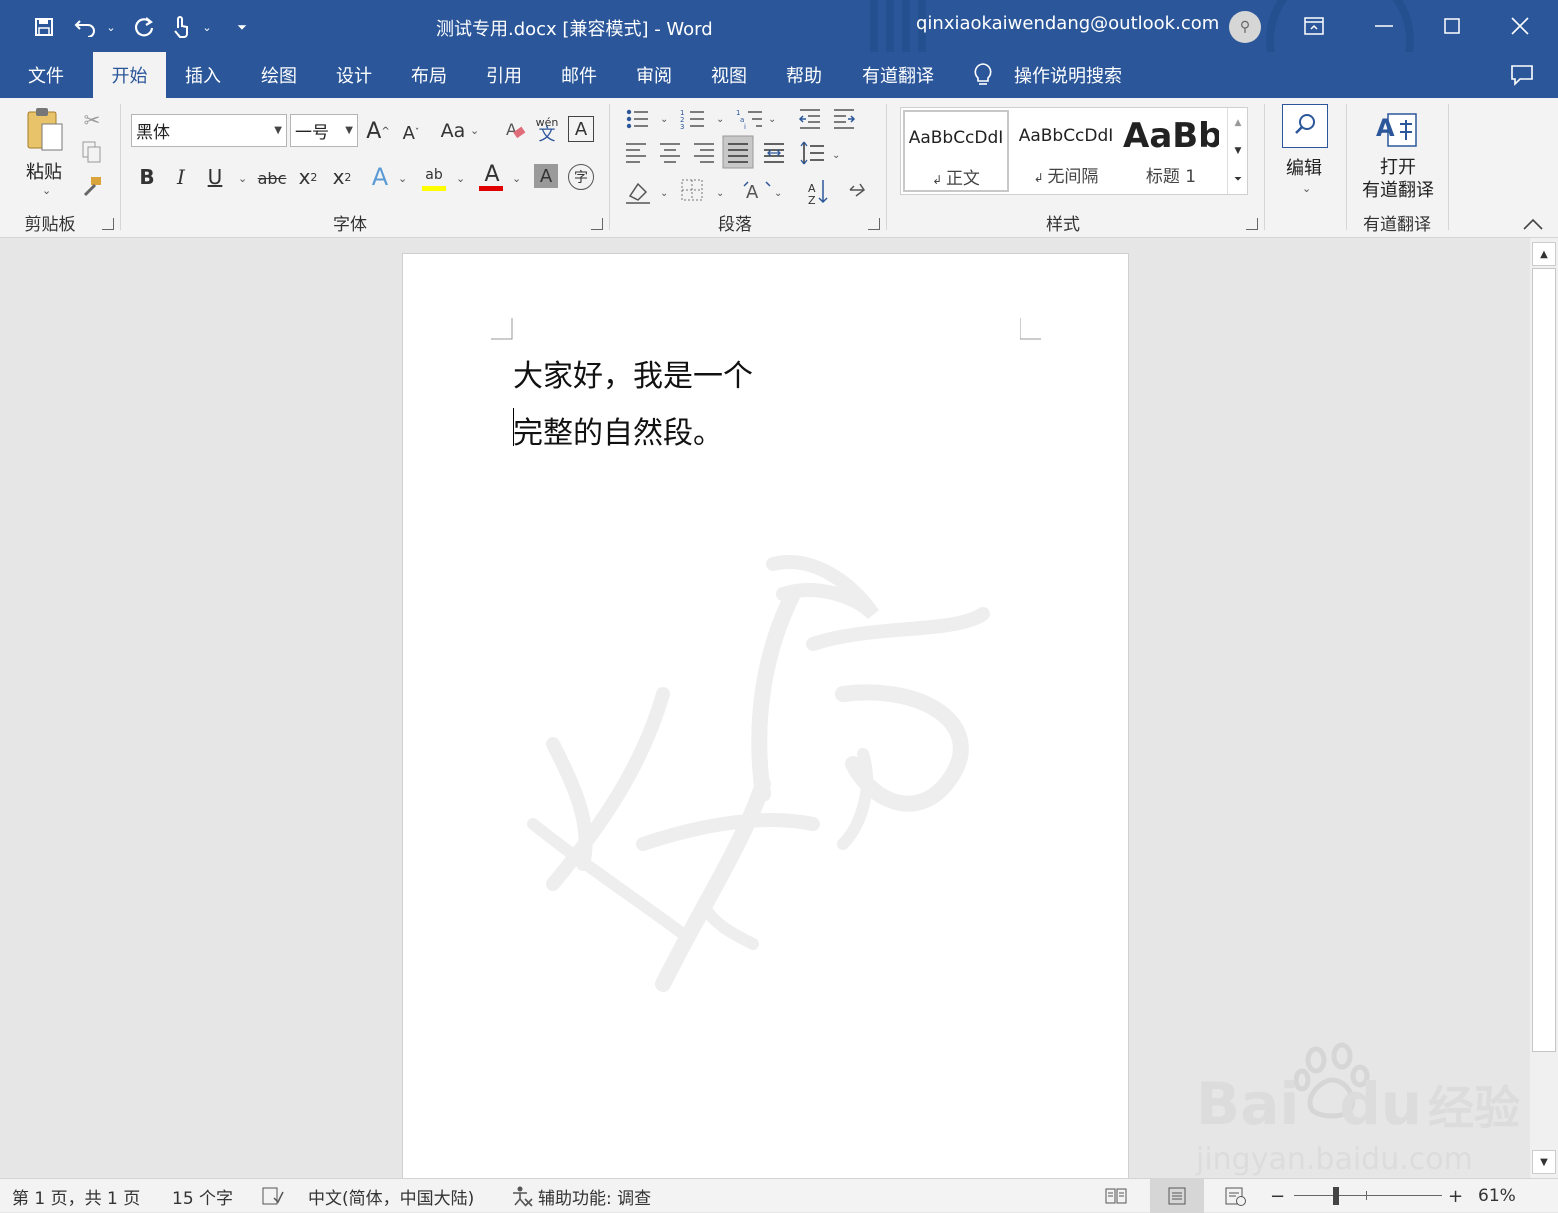 The height and width of the screenshot is (1213, 1558). What do you see at coordinates (811, 119) in the screenshot?
I see `decrease-indent-button` at bounding box center [811, 119].